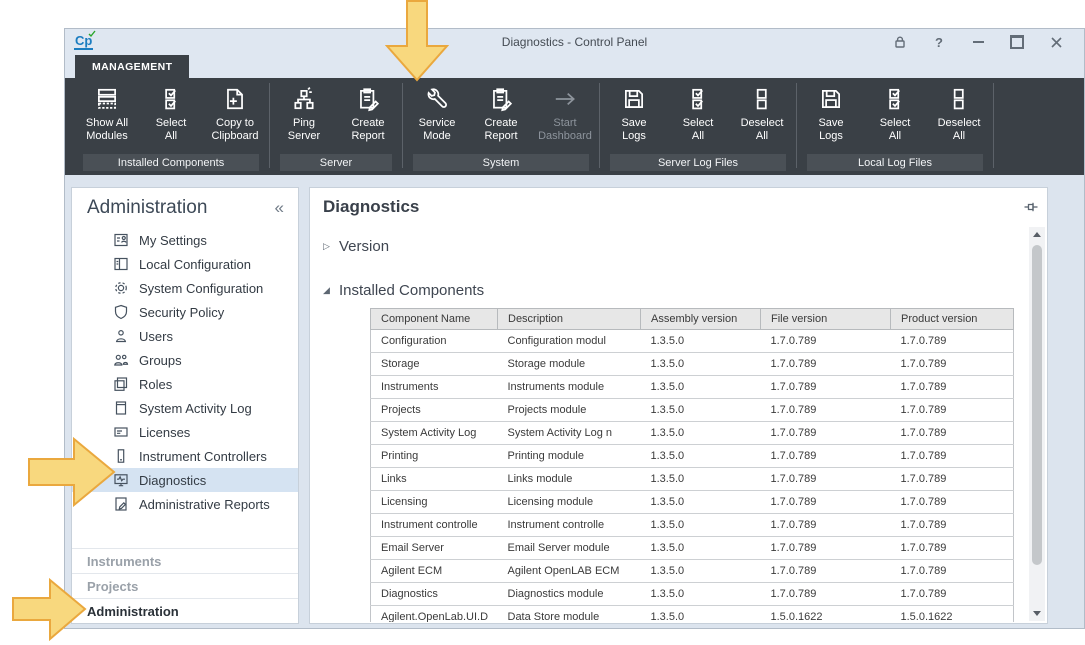 This screenshot has height=645, width=1085. Describe the element at coordinates (402, 125) in the screenshot. I see `ribbon-separator` at that location.